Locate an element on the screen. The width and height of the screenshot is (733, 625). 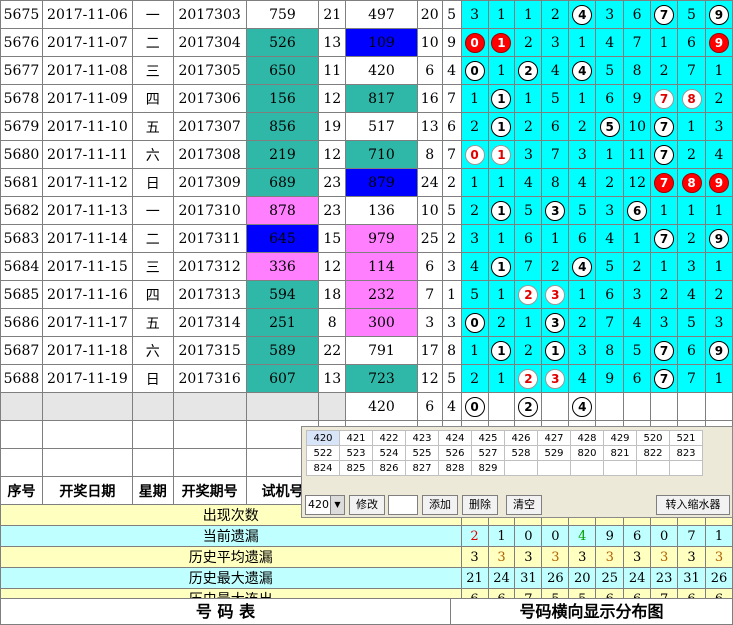
picker-number: 426 is located at coordinates (521, 438).